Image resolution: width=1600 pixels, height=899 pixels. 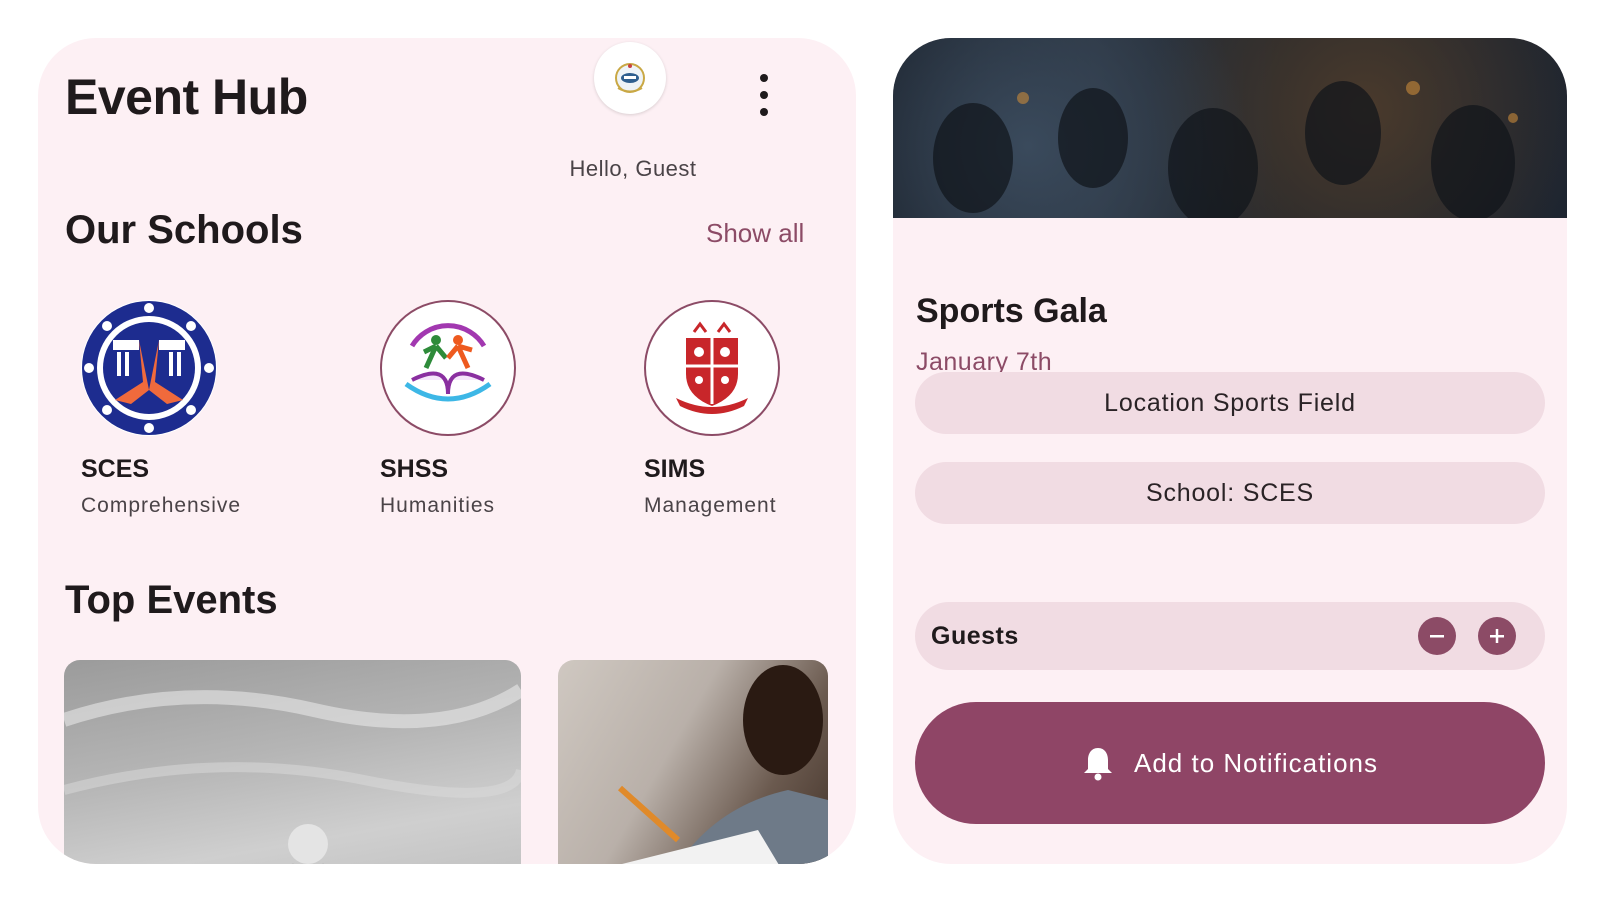 What do you see at coordinates (1230, 636) in the screenshot?
I see `guests-stepper: Guests 1` at bounding box center [1230, 636].